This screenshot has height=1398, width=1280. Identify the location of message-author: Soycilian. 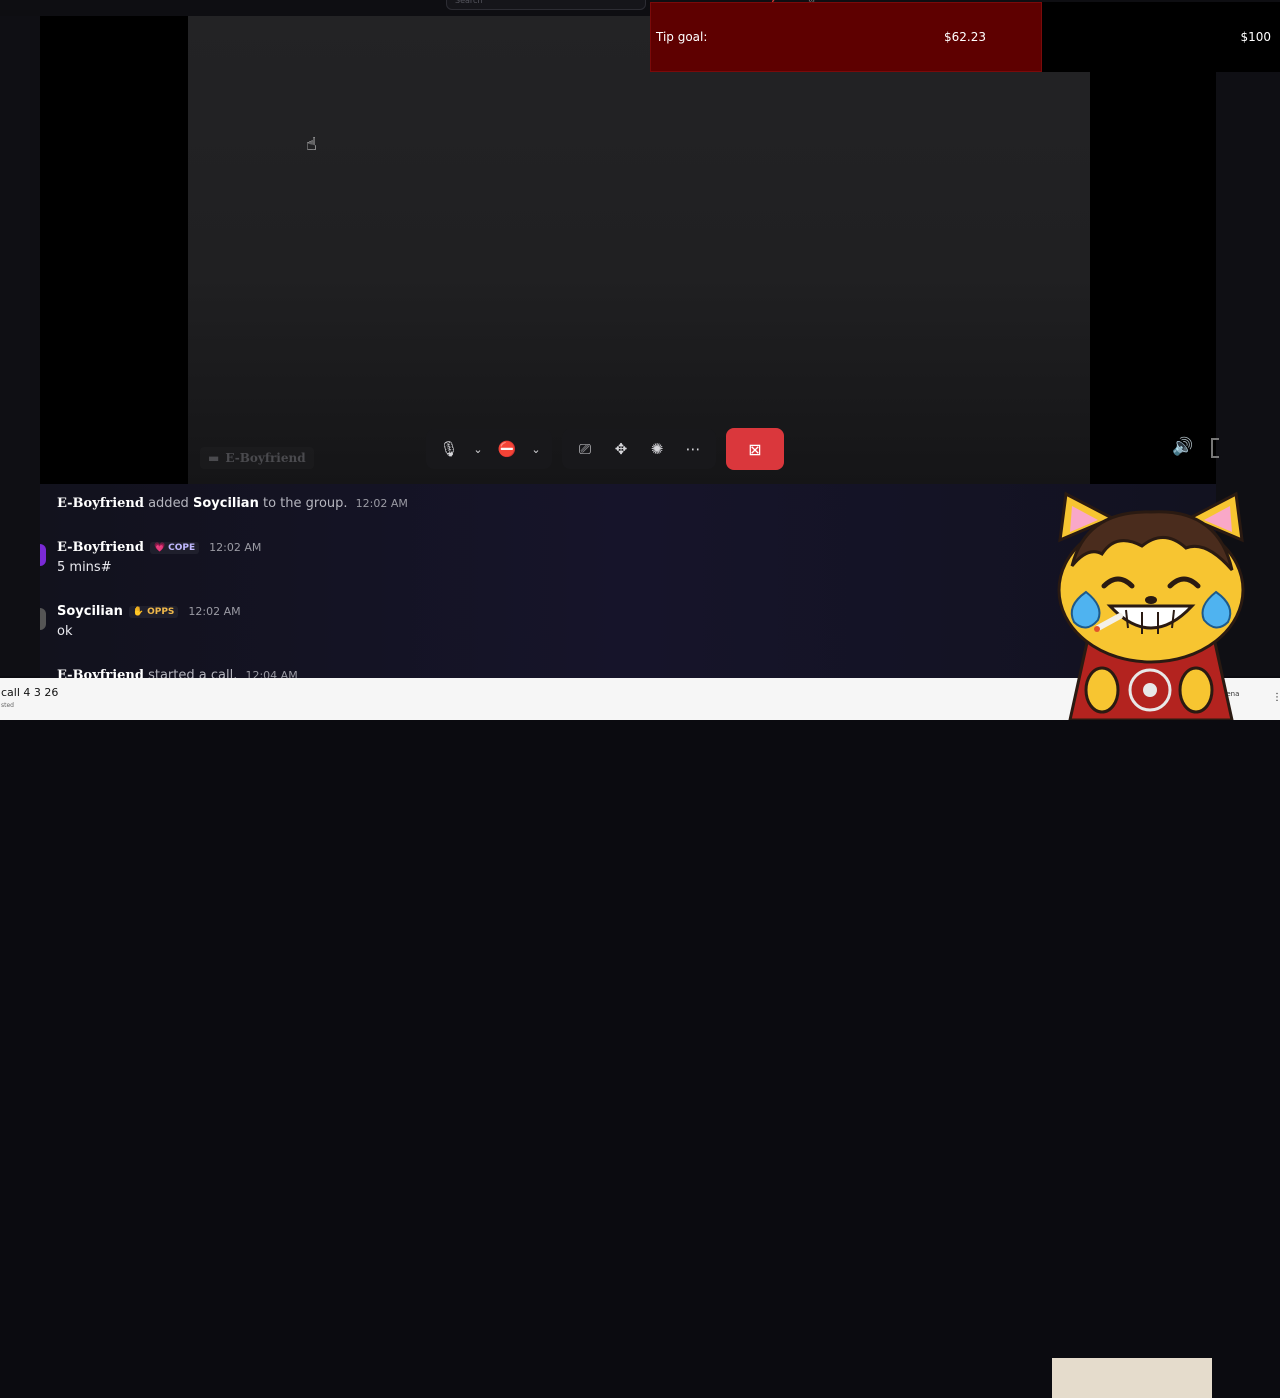
(90, 611).